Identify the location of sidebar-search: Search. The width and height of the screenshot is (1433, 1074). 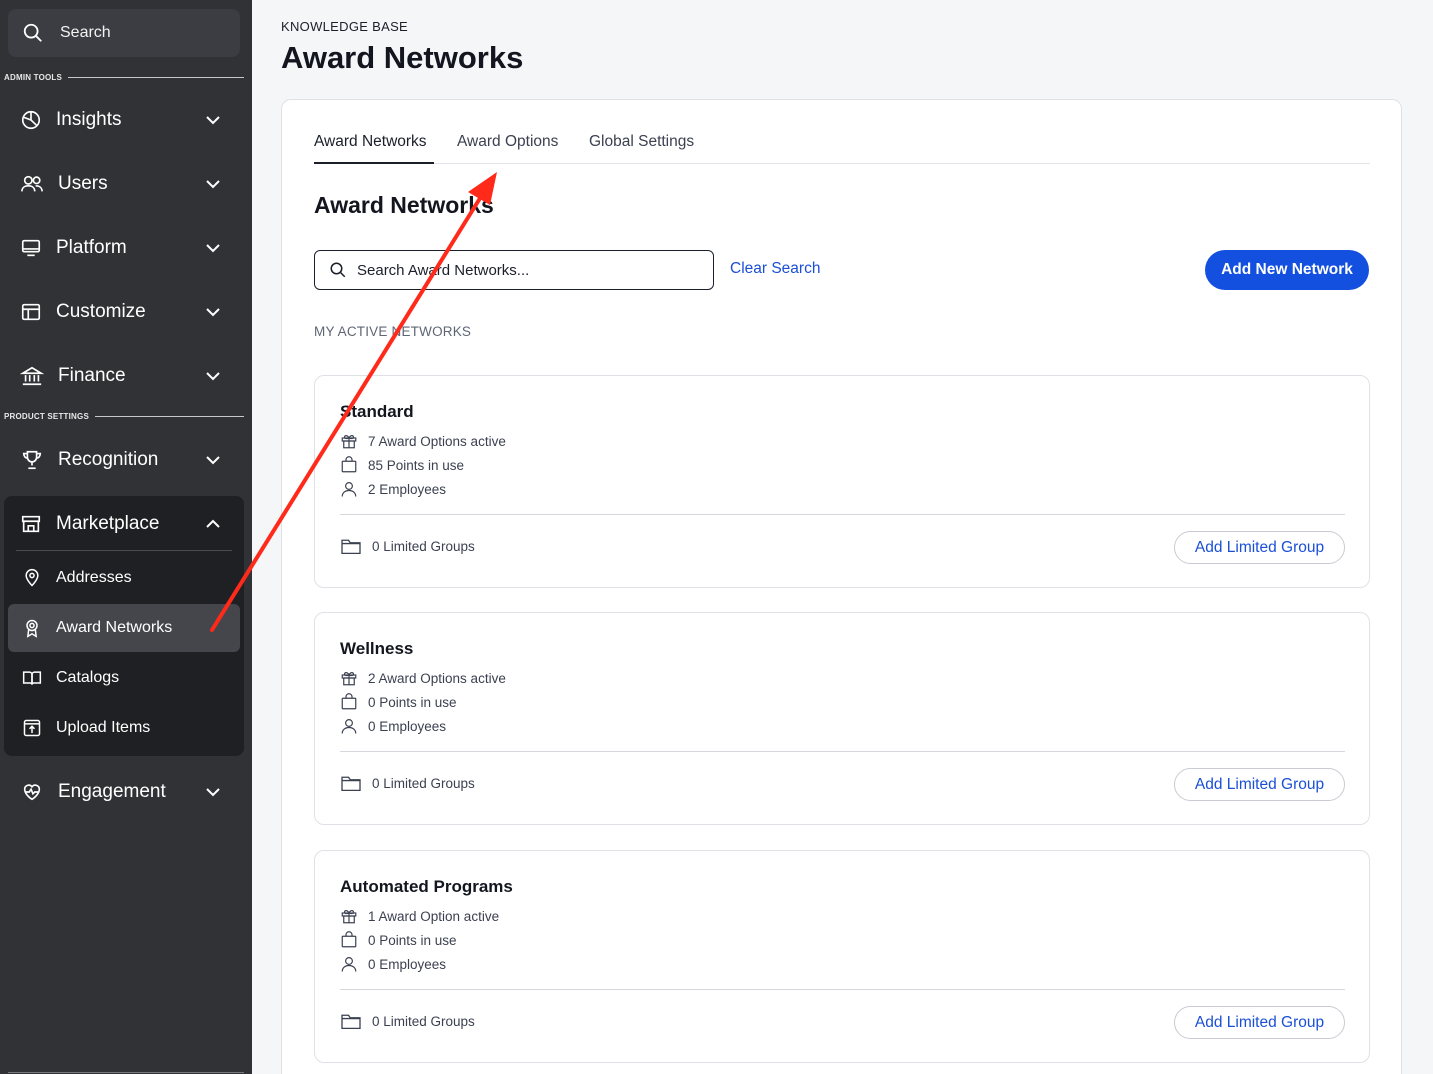
(124, 33).